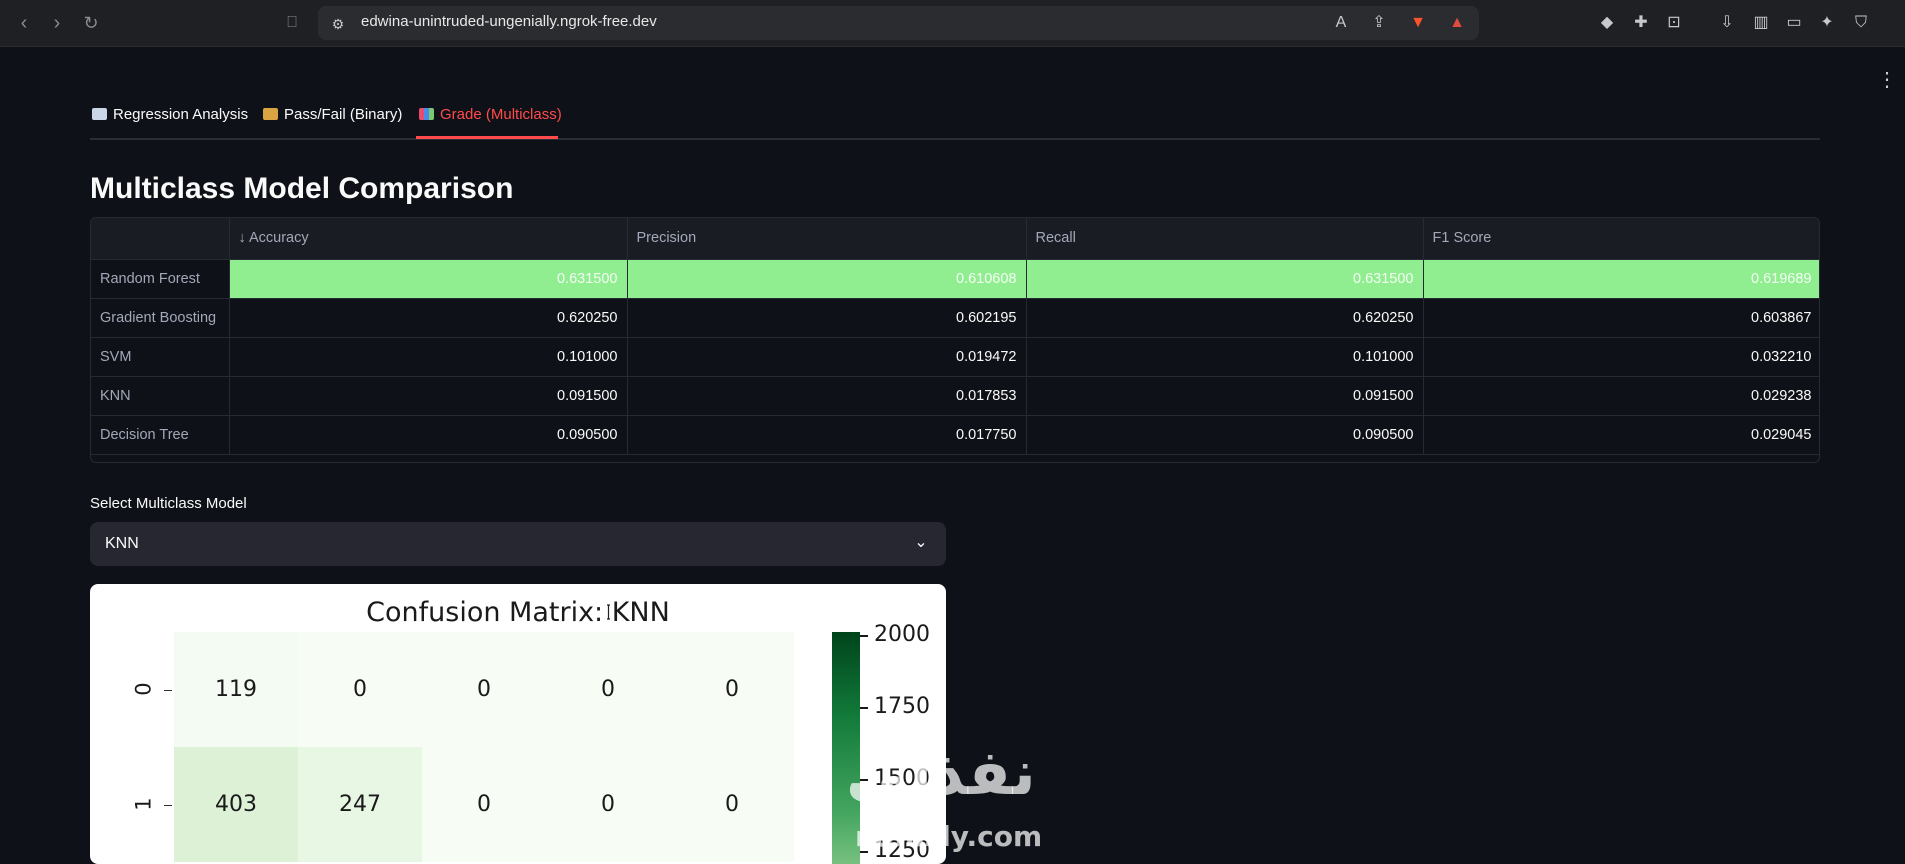  I want to click on heatmap-cell: 119, so click(236, 689).